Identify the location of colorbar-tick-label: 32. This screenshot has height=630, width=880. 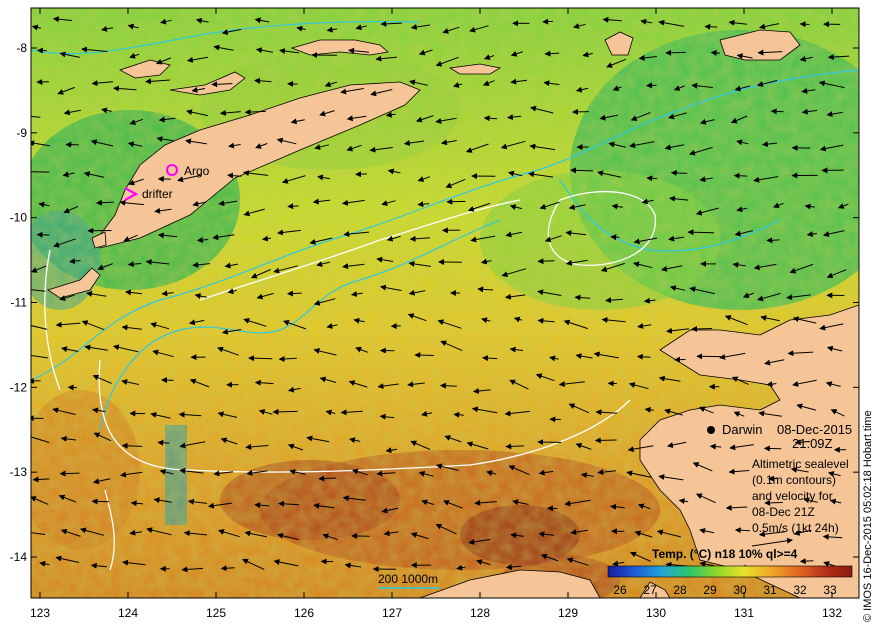
(800, 590).